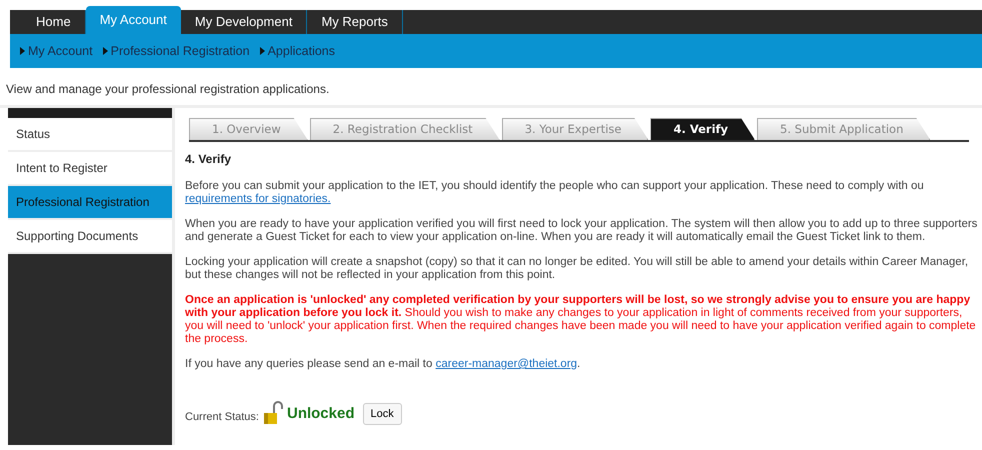  What do you see at coordinates (843, 129) in the screenshot?
I see `step-tab: 5. Submit Application` at bounding box center [843, 129].